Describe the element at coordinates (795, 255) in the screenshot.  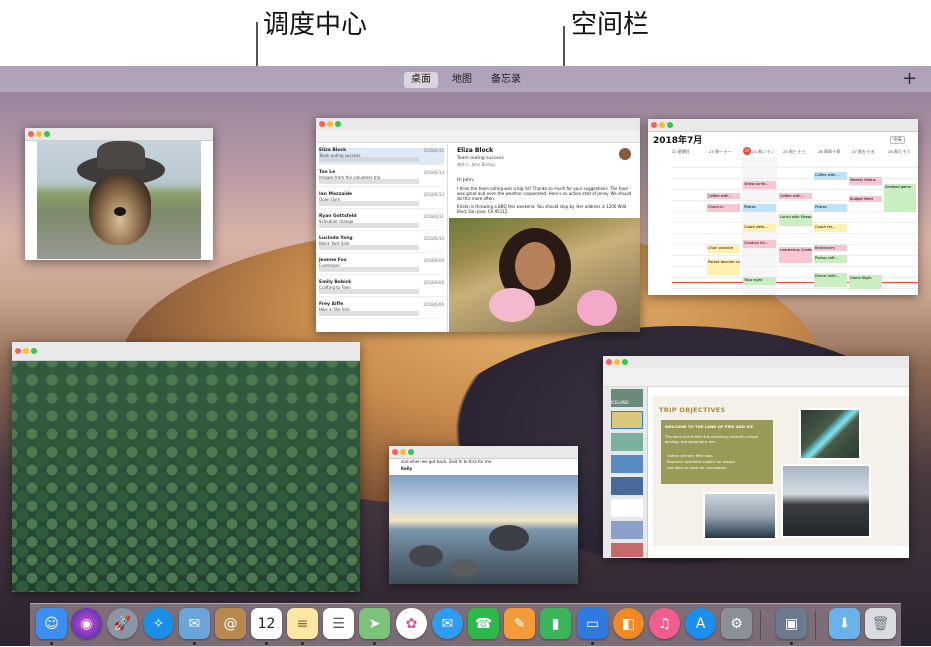
I see `calendar-event: Leadership Conference` at that location.